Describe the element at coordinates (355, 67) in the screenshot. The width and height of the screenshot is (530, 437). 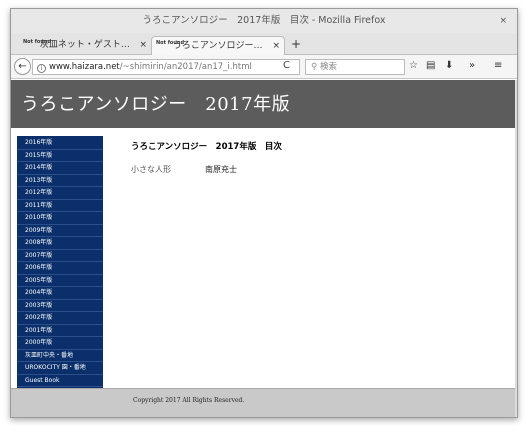
I see `search-input: ⚲ 検索` at that location.